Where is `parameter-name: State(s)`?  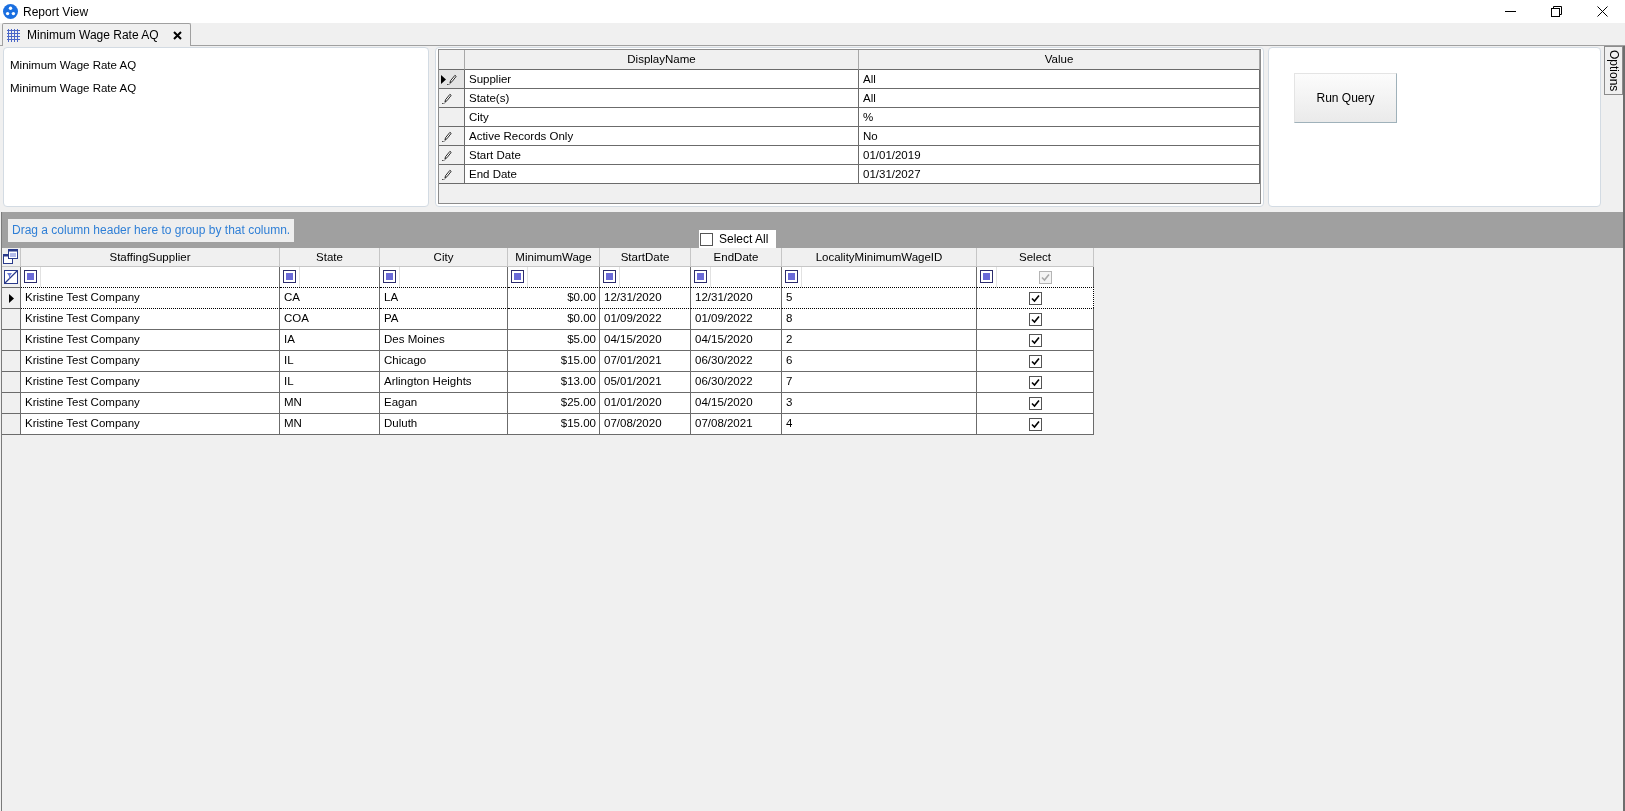 parameter-name: State(s) is located at coordinates (662, 98).